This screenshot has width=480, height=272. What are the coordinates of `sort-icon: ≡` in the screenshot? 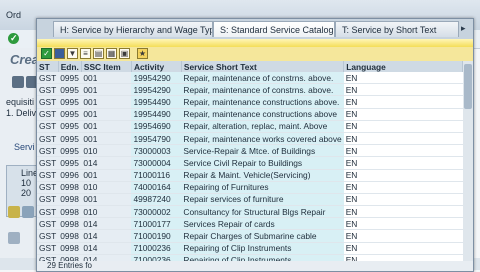 It's located at (85, 53).